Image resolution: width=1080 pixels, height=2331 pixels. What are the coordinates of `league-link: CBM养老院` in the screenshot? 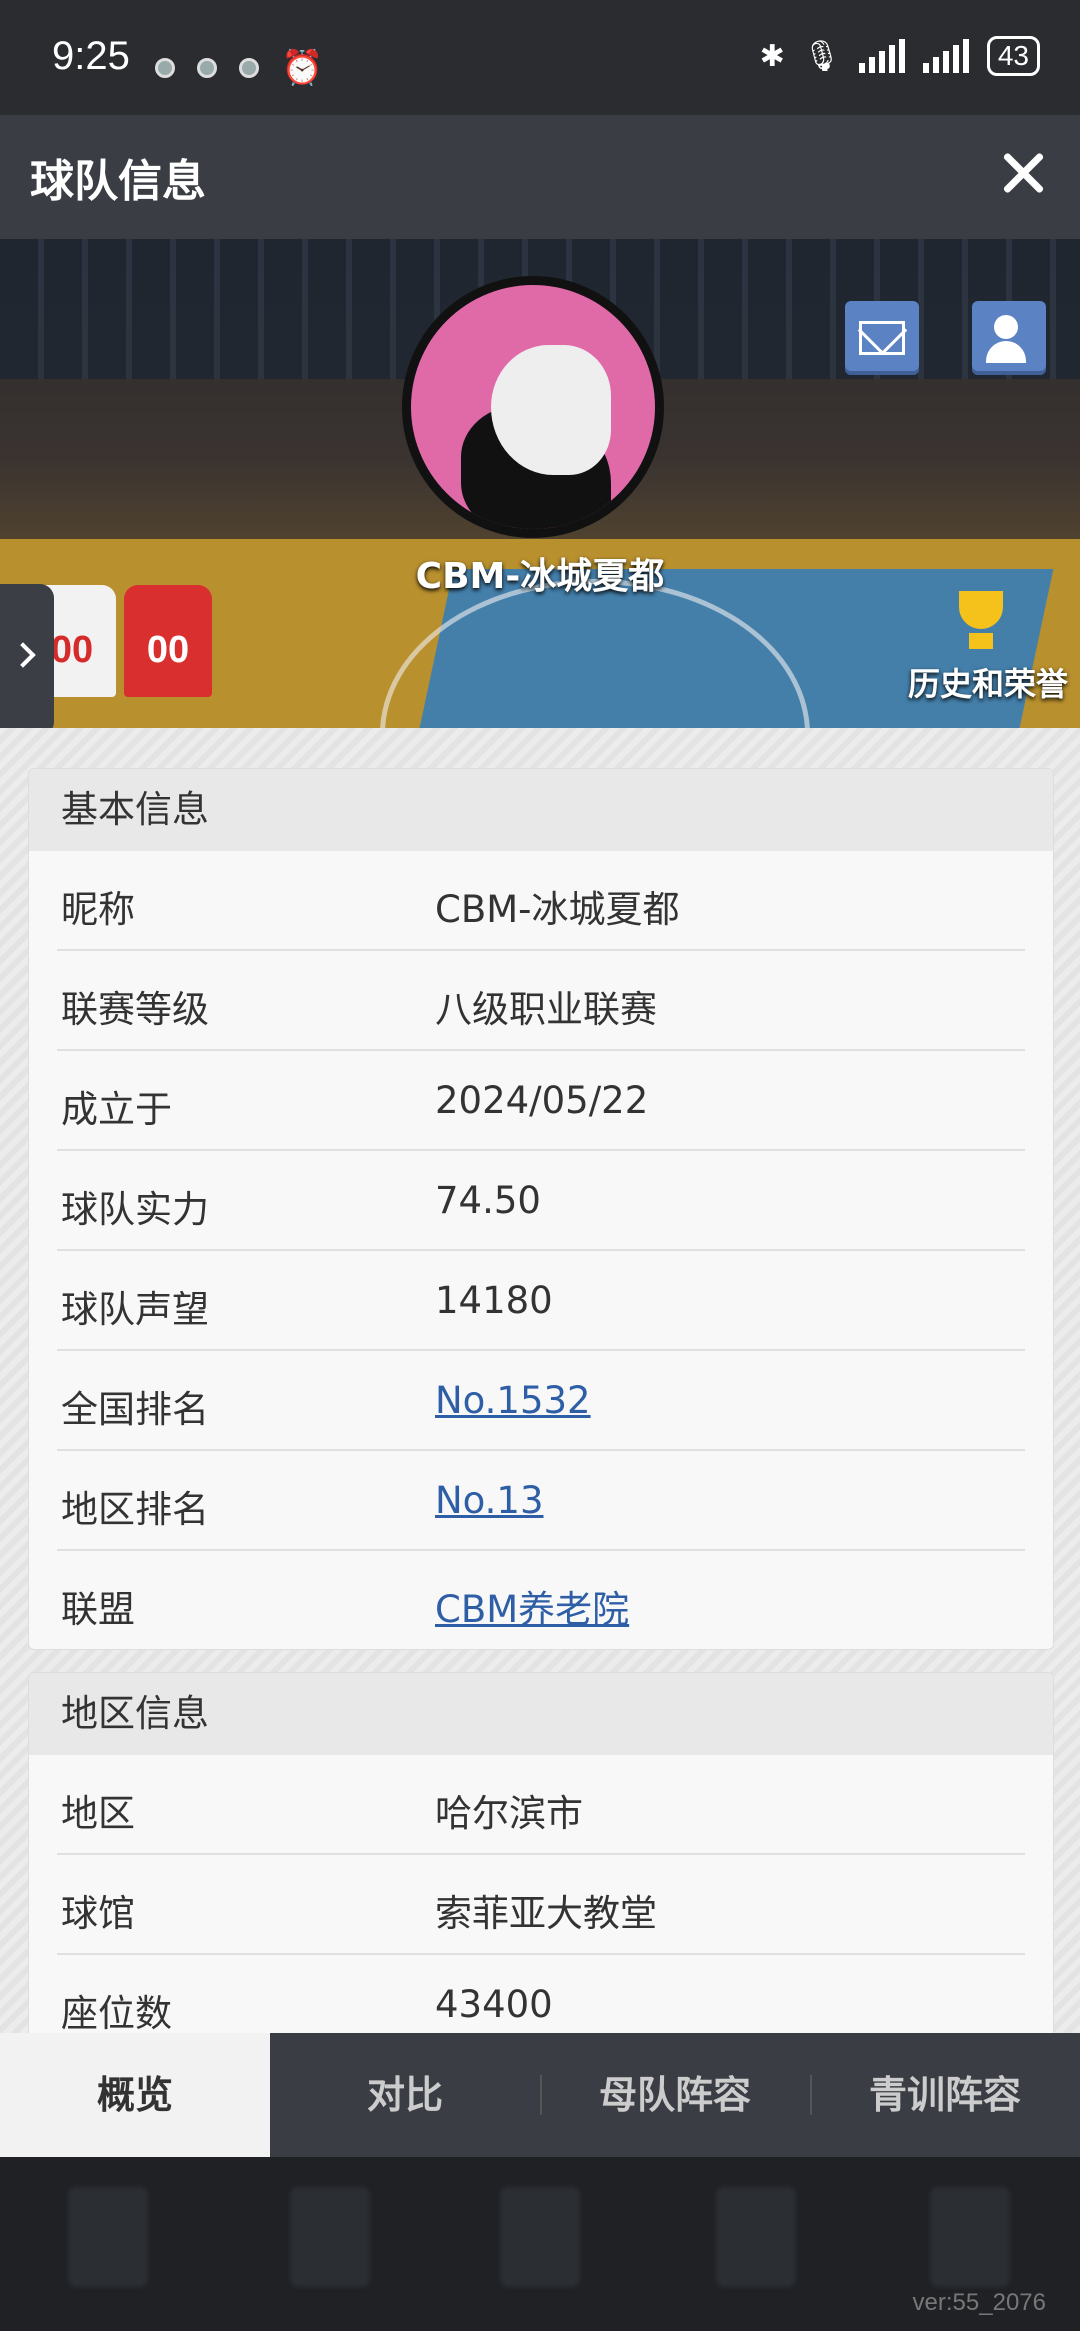 It's located at (532, 1606).